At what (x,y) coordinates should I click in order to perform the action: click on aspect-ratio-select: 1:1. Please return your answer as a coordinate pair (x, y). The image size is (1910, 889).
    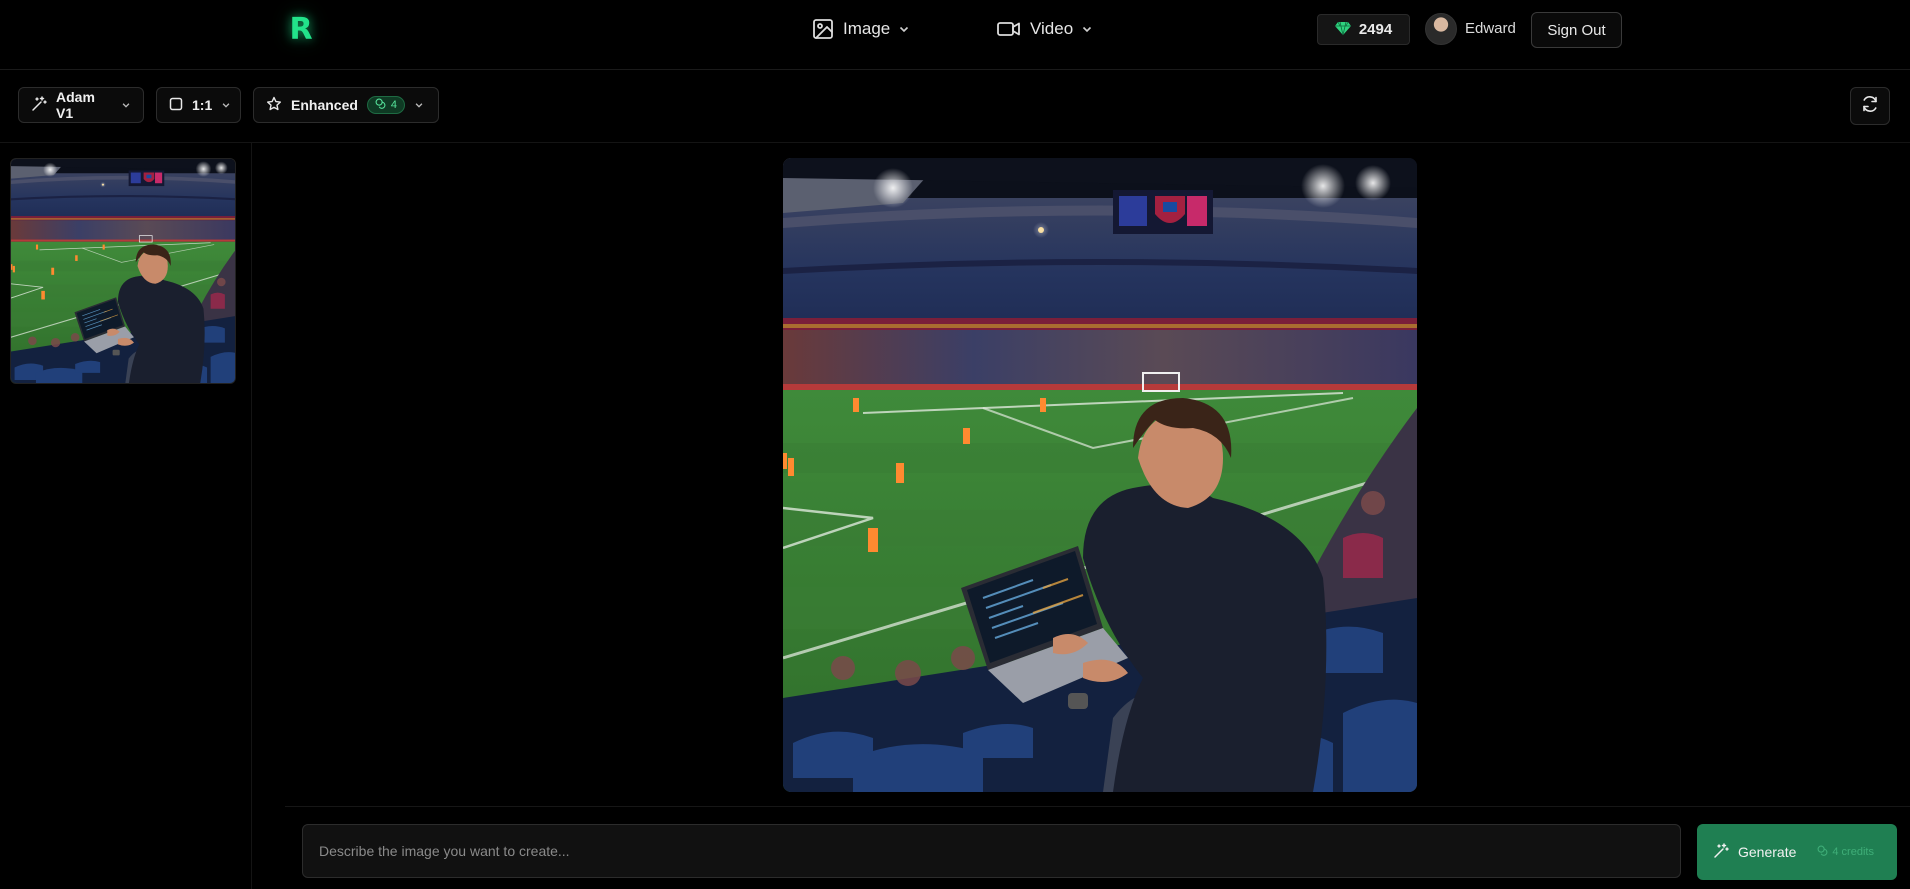
    Looking at the image, I should click on (198, 105).